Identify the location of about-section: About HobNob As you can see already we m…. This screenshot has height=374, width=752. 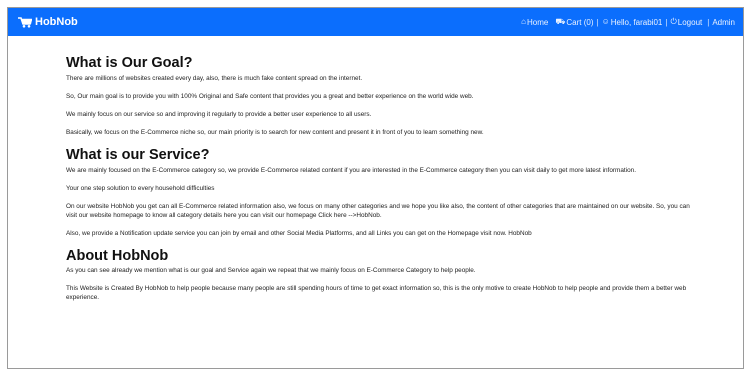
(382, 274).